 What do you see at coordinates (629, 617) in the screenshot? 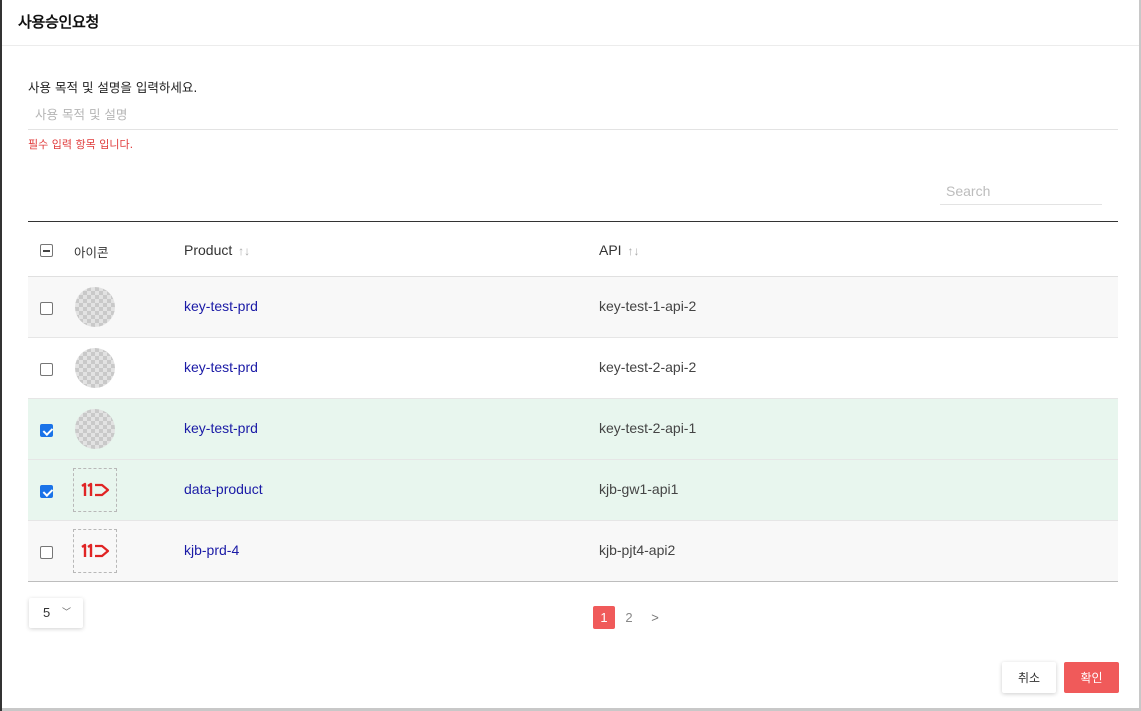
I see `page-button-2: 2` at bounding box center [629, 617].